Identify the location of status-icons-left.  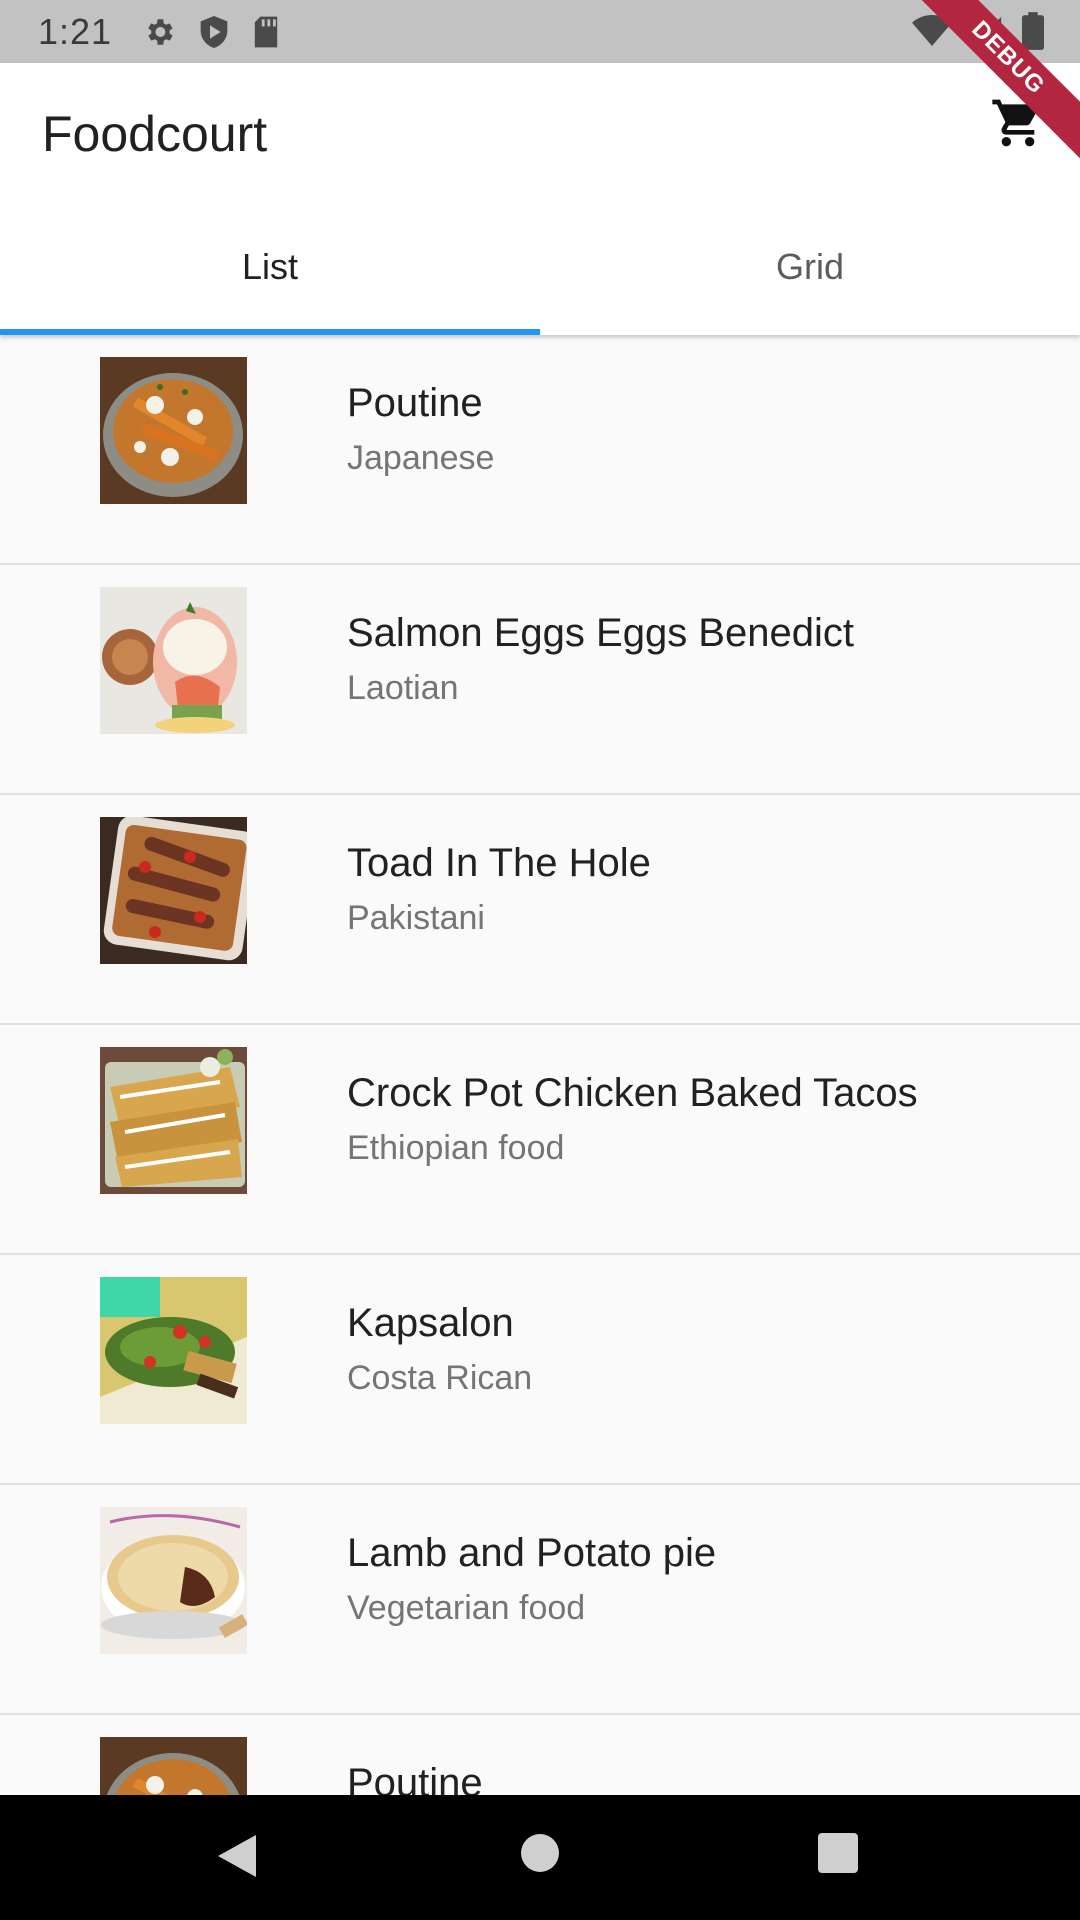
(211, 32).